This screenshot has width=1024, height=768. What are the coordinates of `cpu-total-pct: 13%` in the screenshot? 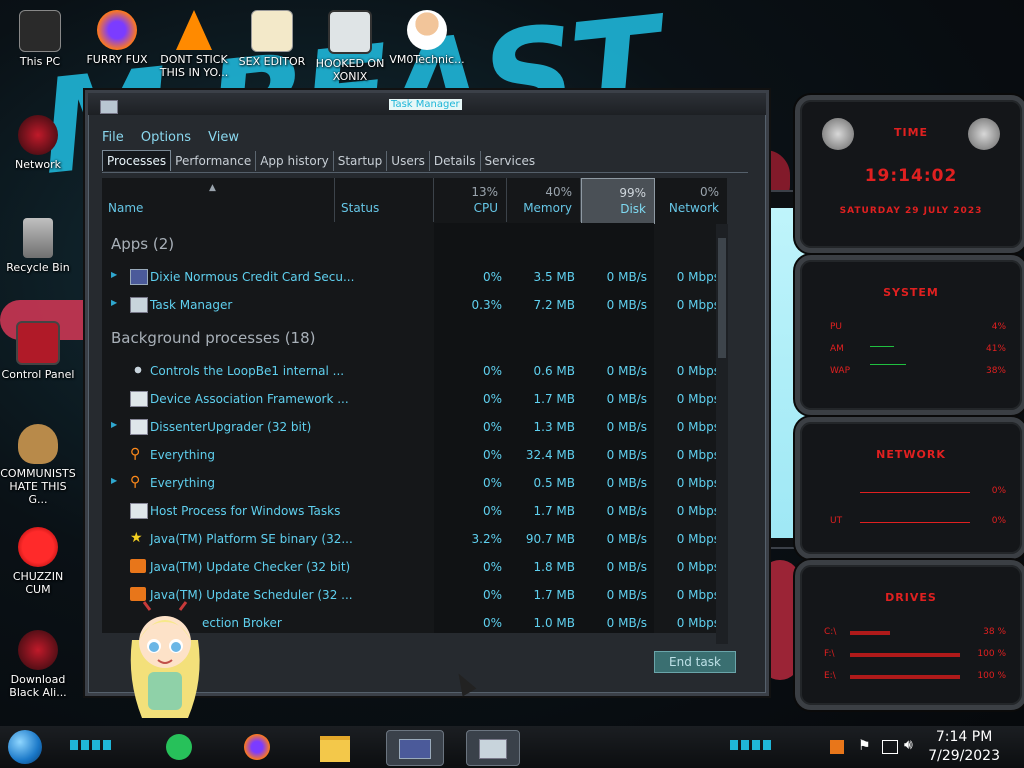 It's located at (484, 192).